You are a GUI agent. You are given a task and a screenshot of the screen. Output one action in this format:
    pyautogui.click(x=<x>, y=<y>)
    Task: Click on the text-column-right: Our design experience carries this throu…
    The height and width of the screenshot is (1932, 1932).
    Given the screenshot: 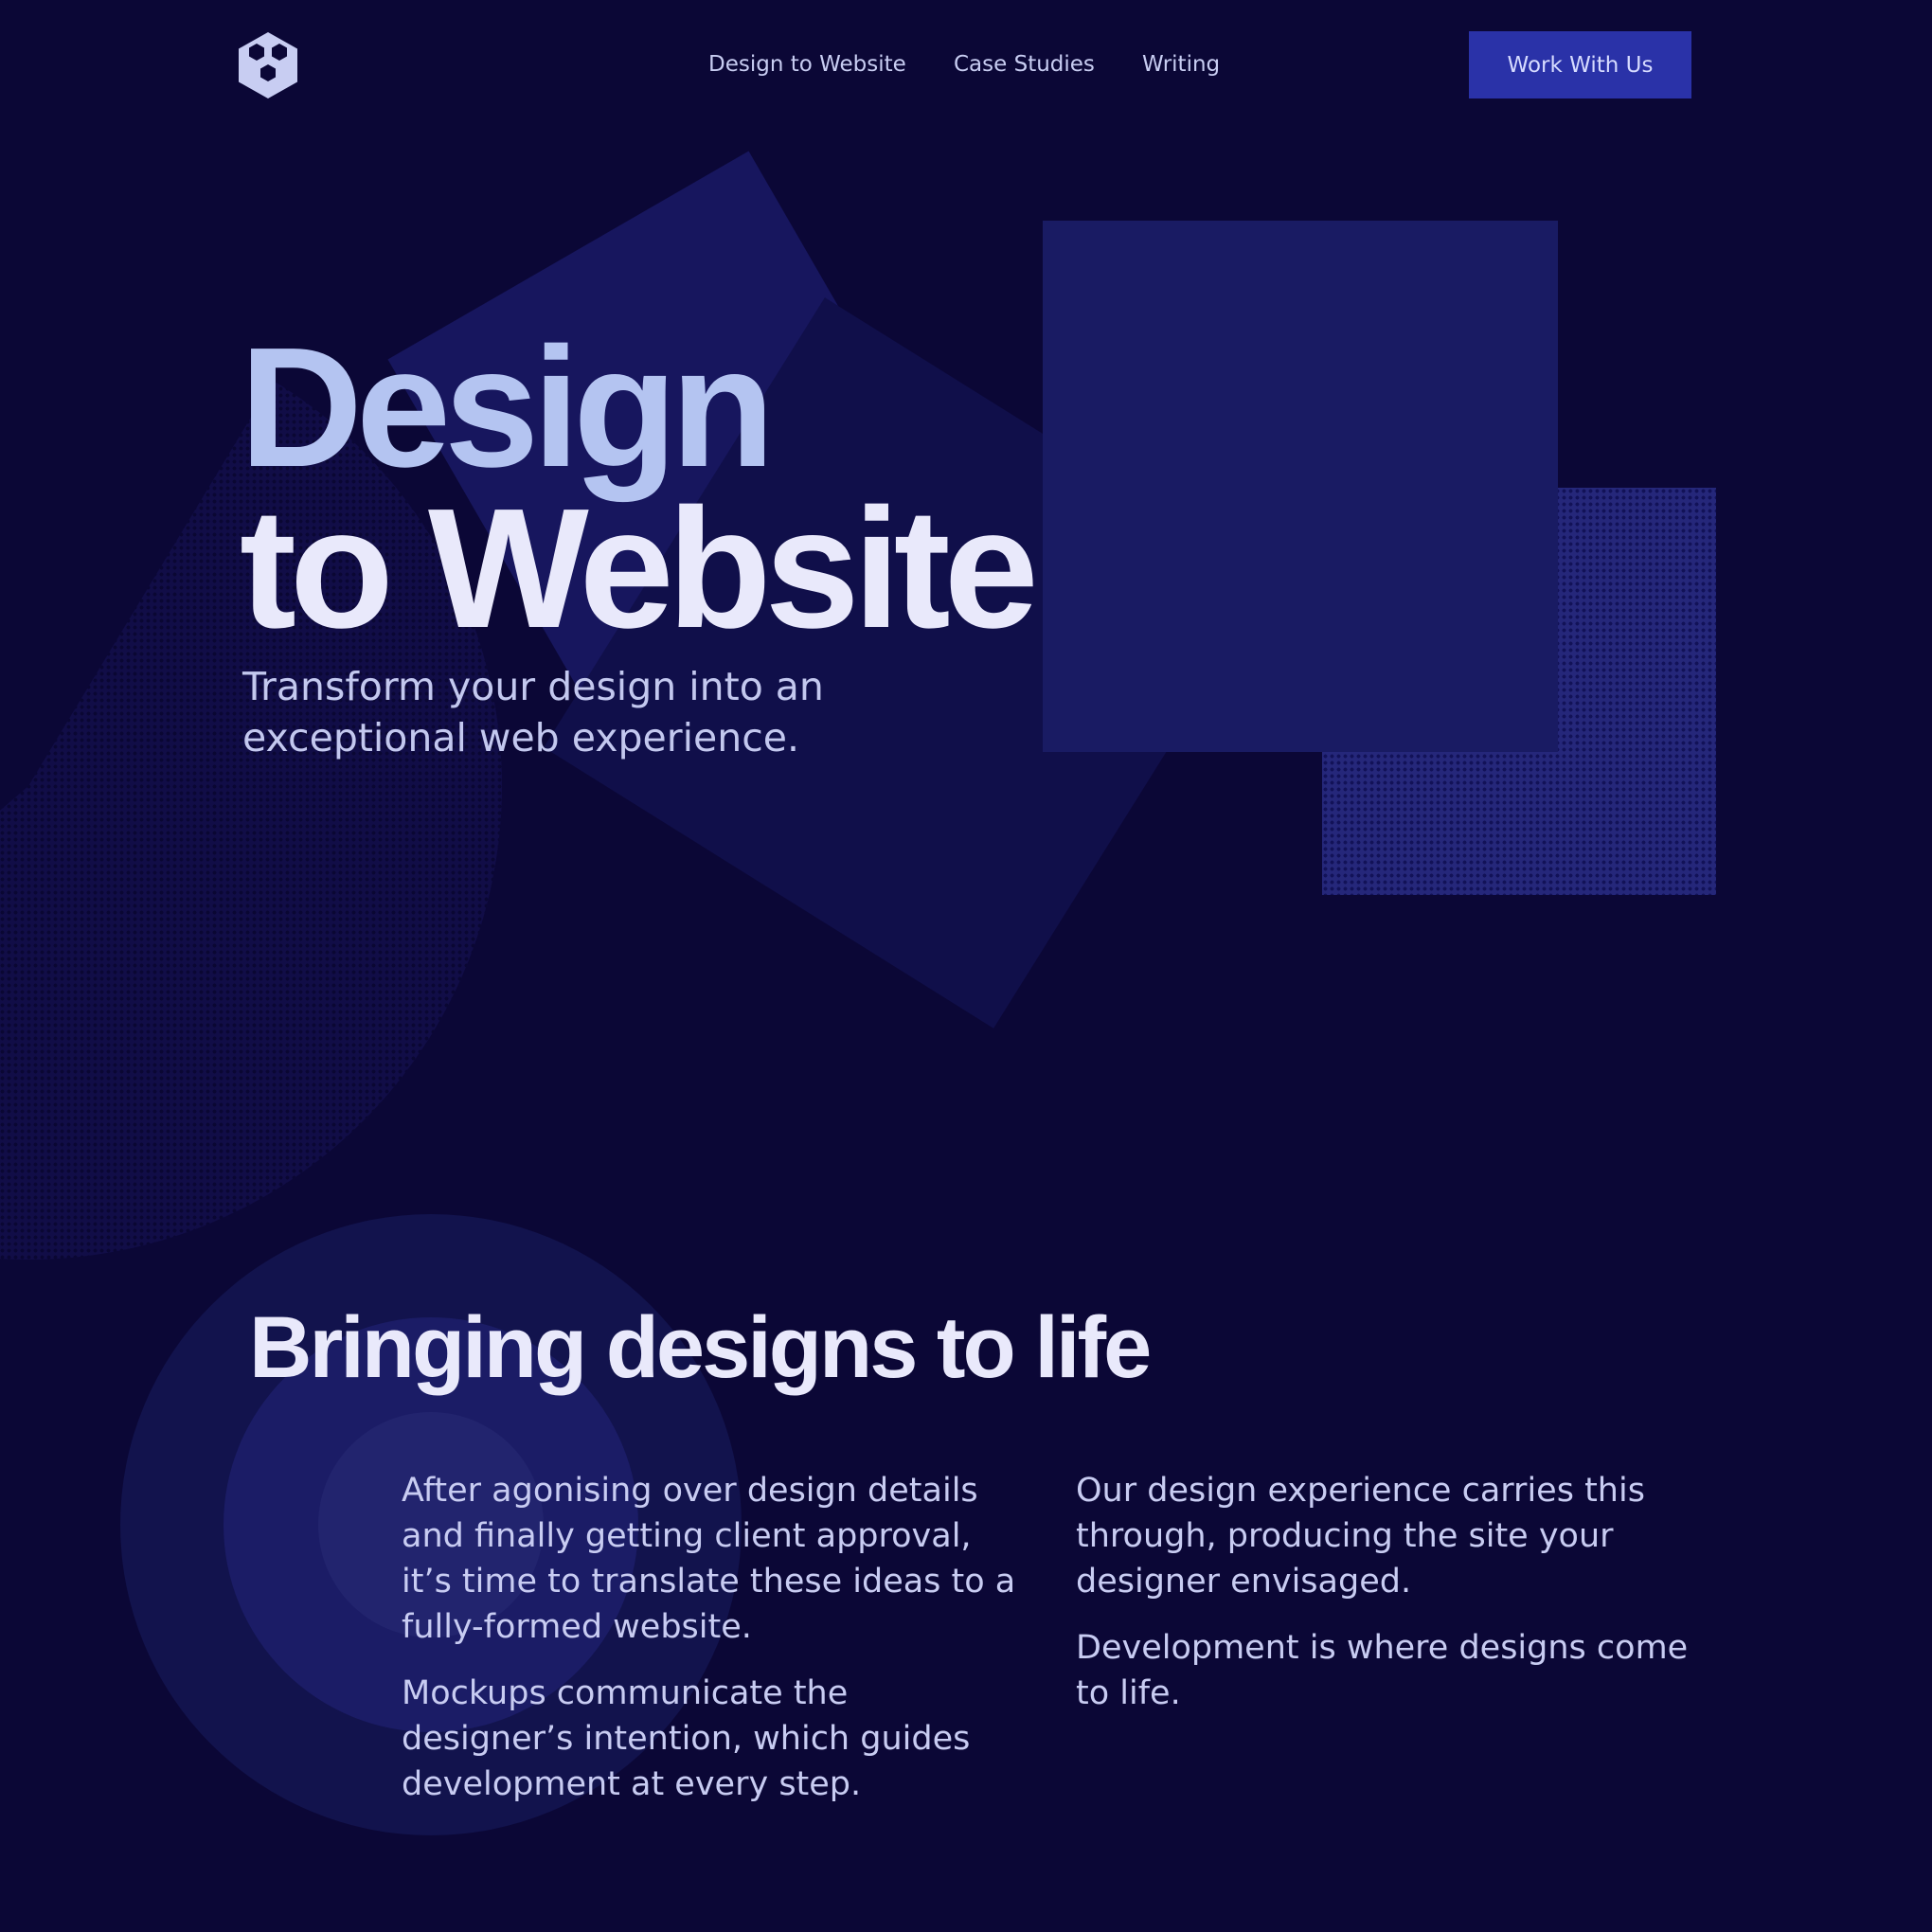 What is the action you would take?
    pyautogui.click(x=1383, y=1602)
    